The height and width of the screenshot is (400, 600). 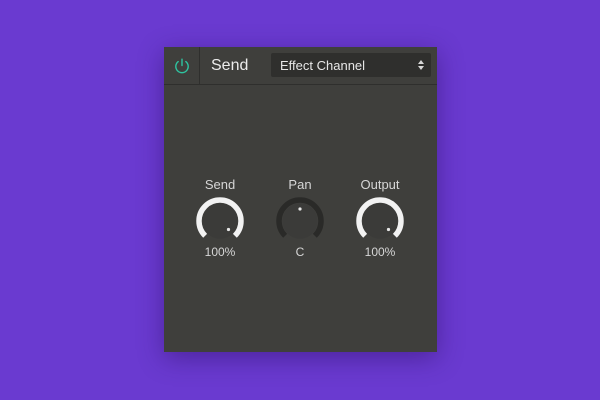 What do you see at coordinates (300, 184) in the screenshot?
I see `pan-knob-label: Pan` at bounding box center [300, 184].